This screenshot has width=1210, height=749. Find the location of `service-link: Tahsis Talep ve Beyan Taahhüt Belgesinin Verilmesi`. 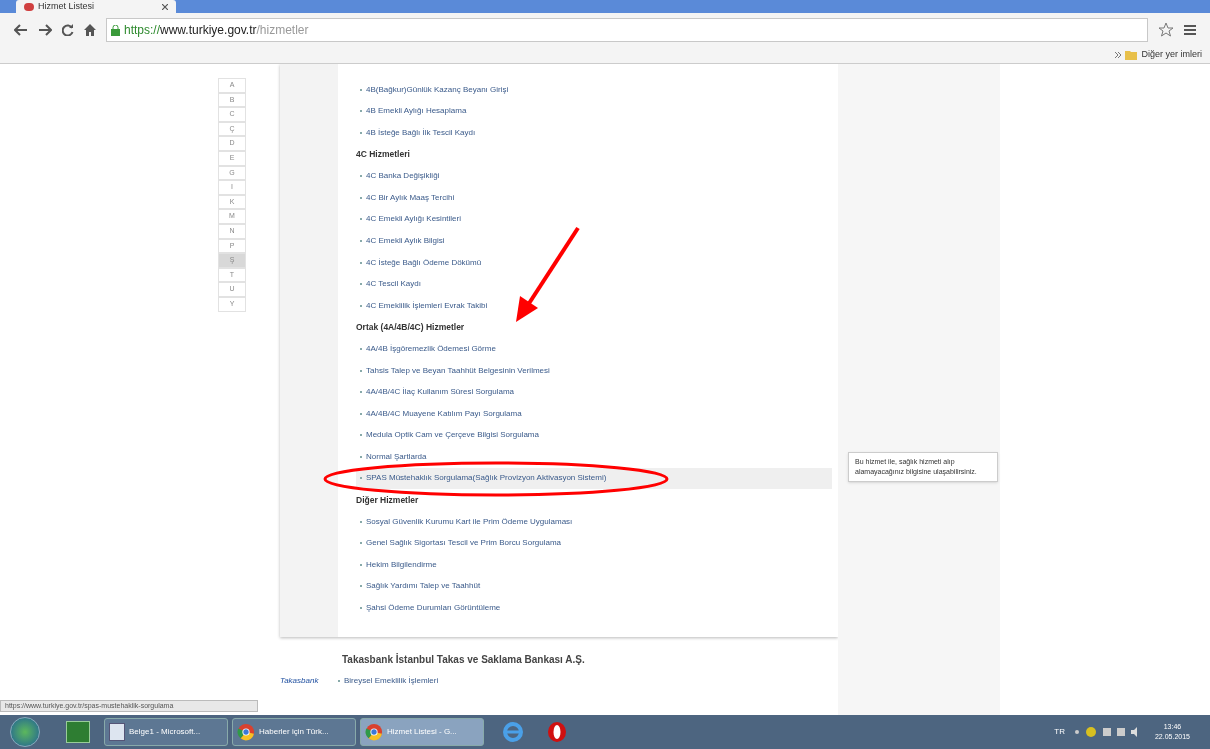

service-link: Tahsis Talep ve Beyan Taahhüt Belgesinin Verilmesi is located at coordinates (594, 370).